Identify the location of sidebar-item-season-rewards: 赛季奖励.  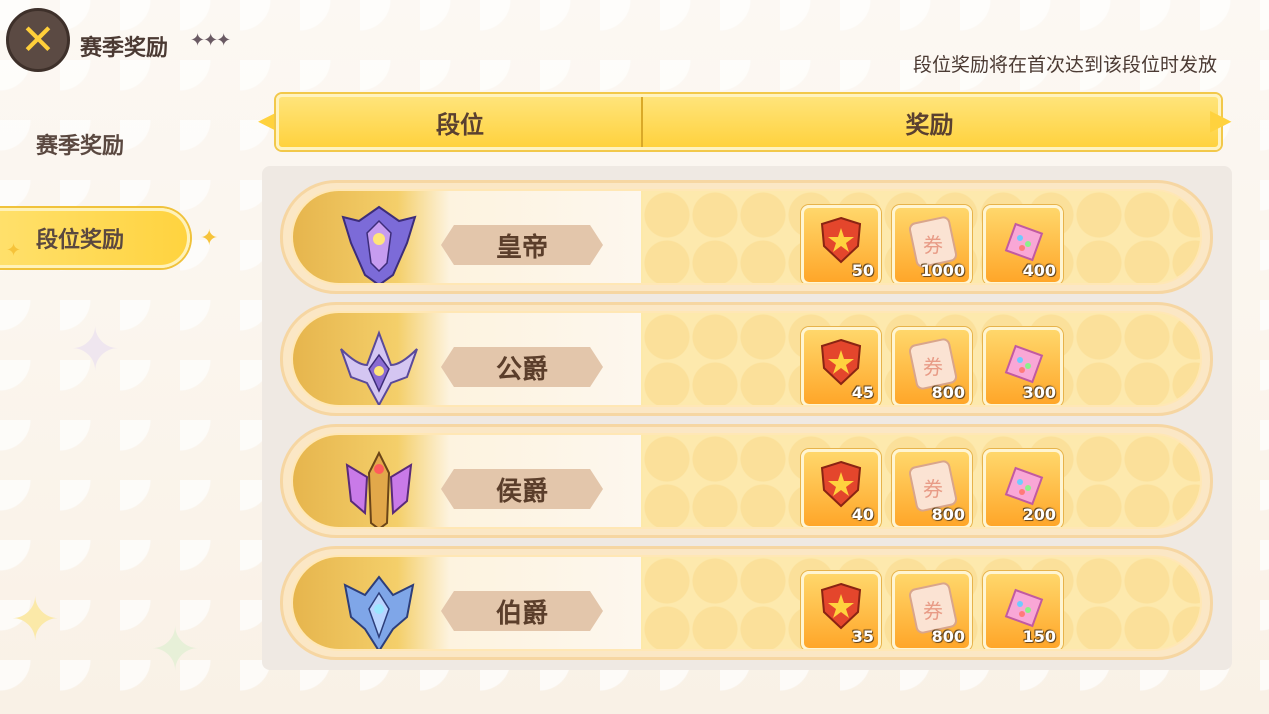
(95, 144).